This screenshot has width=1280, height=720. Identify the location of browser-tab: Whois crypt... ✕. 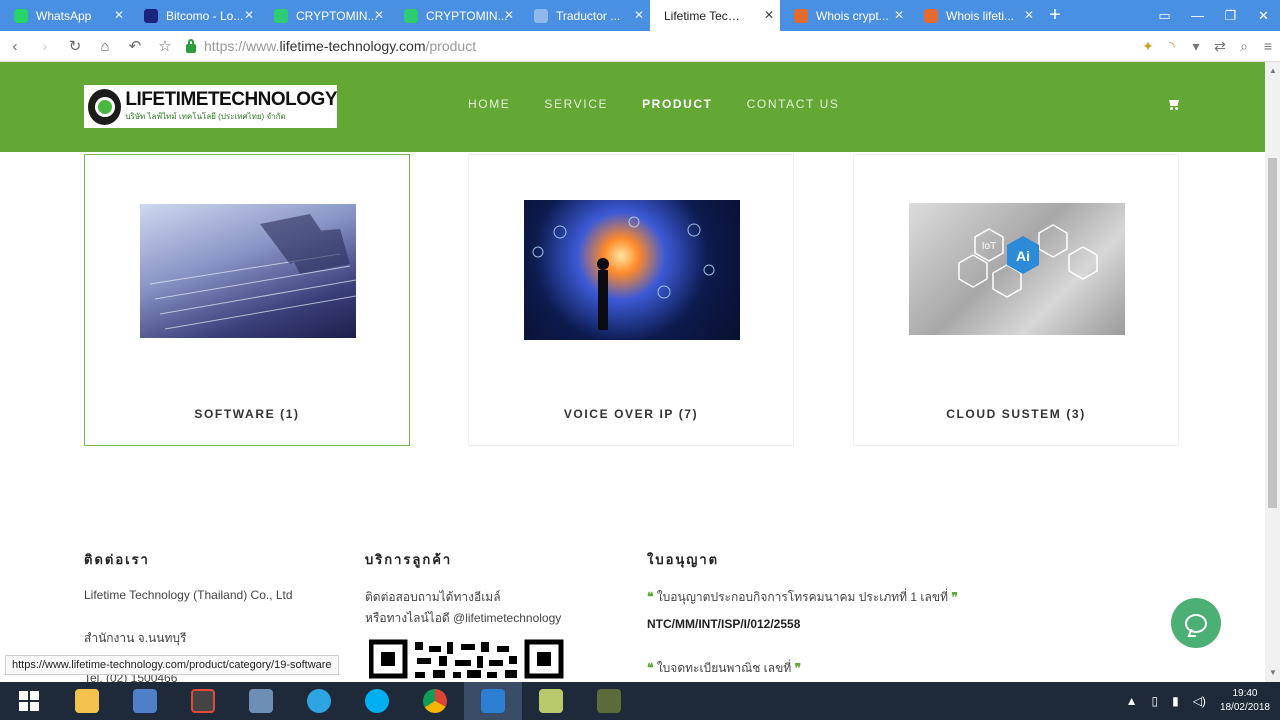
(845, 15).